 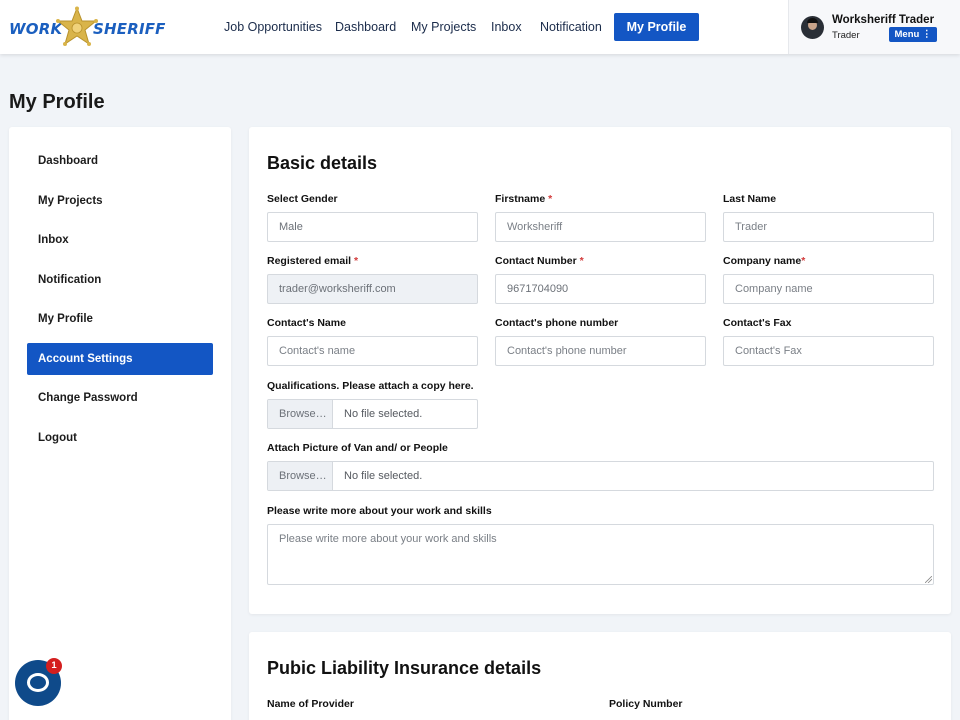 What do you see at coordinates (656, 27) in the screenshot?
I see `nav-my-profile-button: My Profile` at bounding box center [656, 27].